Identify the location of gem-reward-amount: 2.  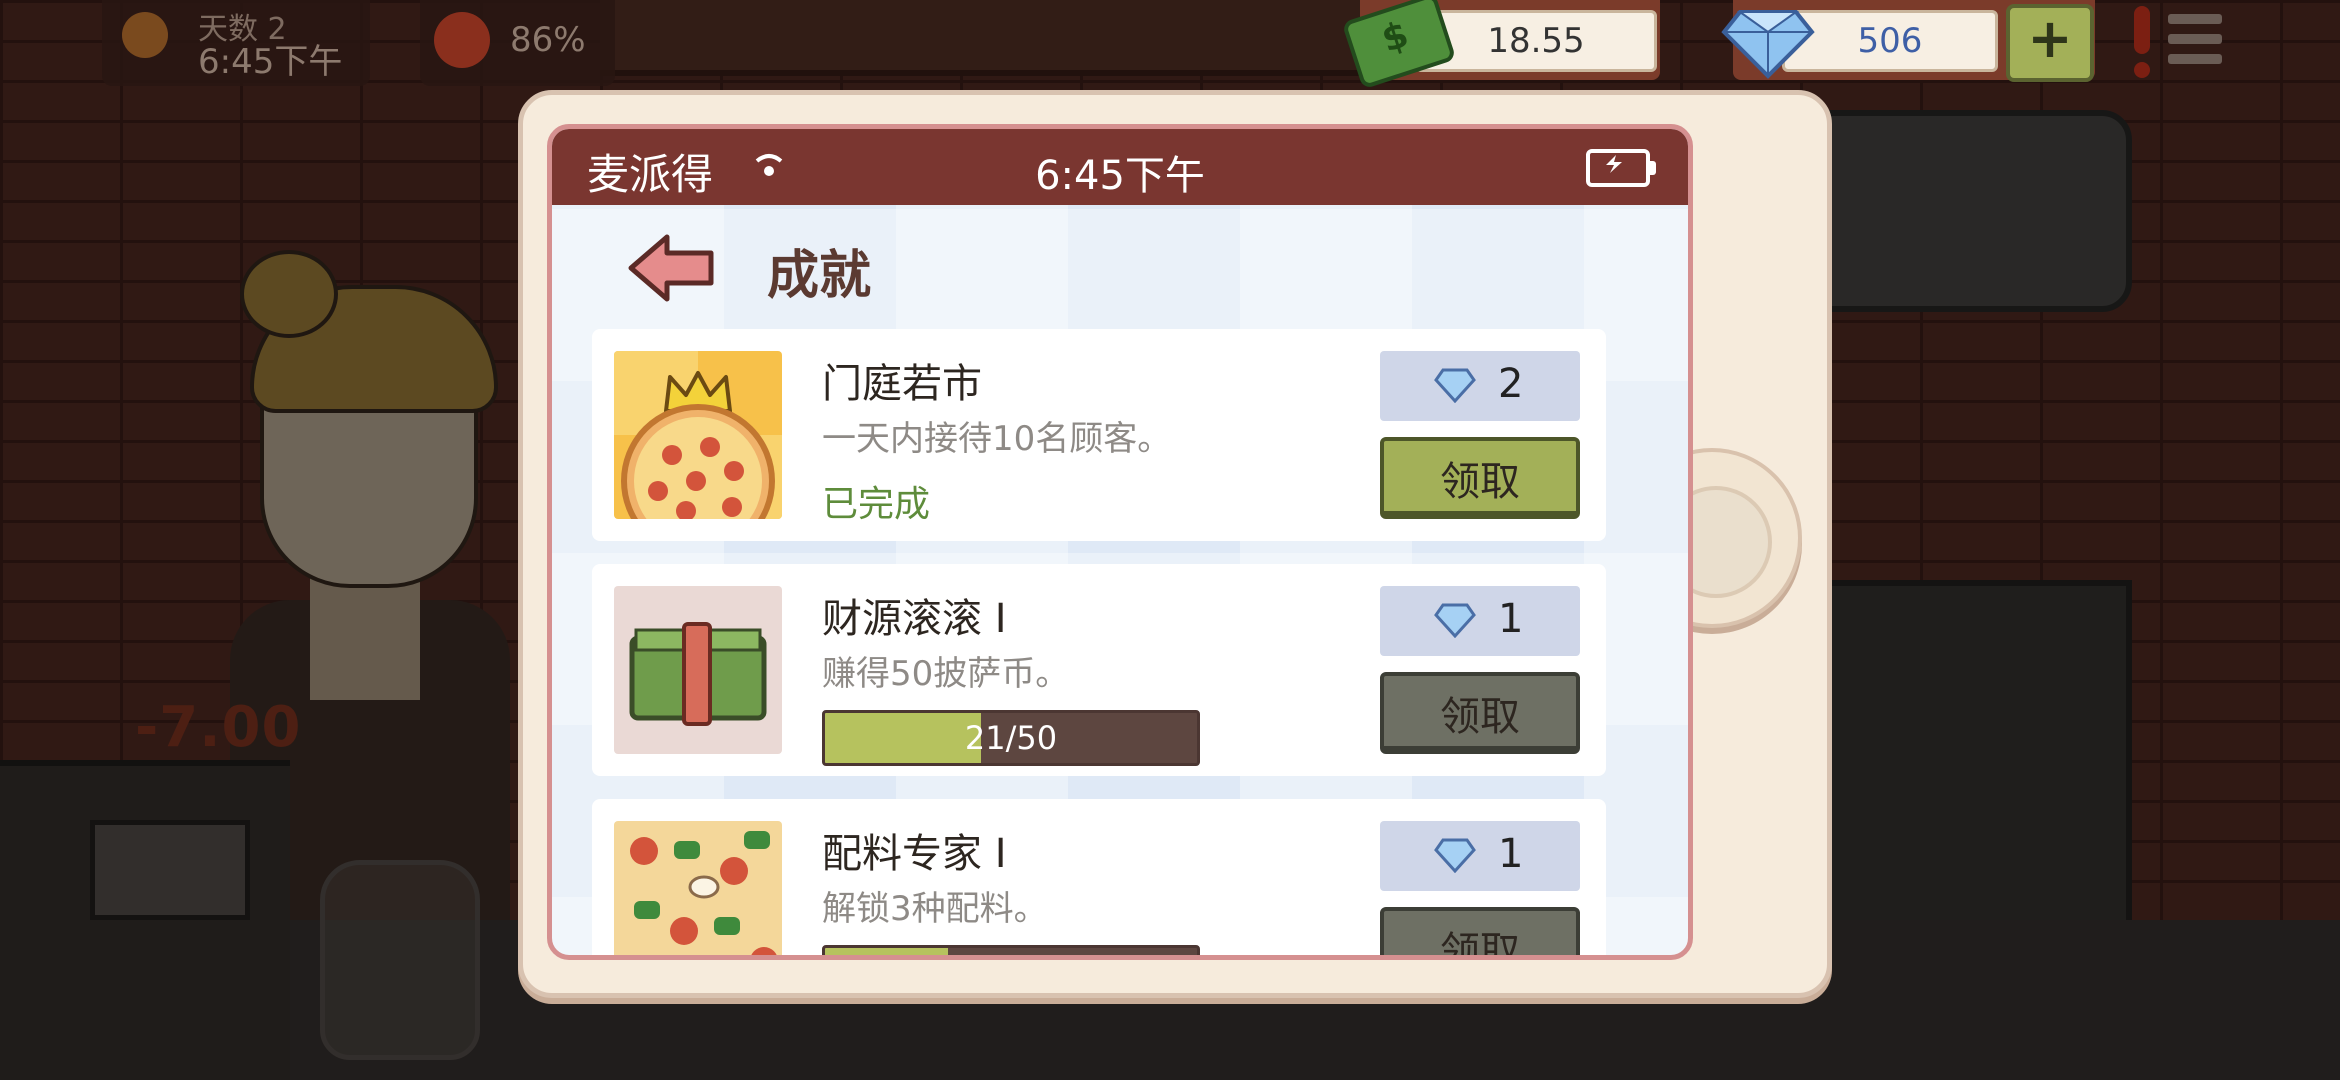
(1511, 384).